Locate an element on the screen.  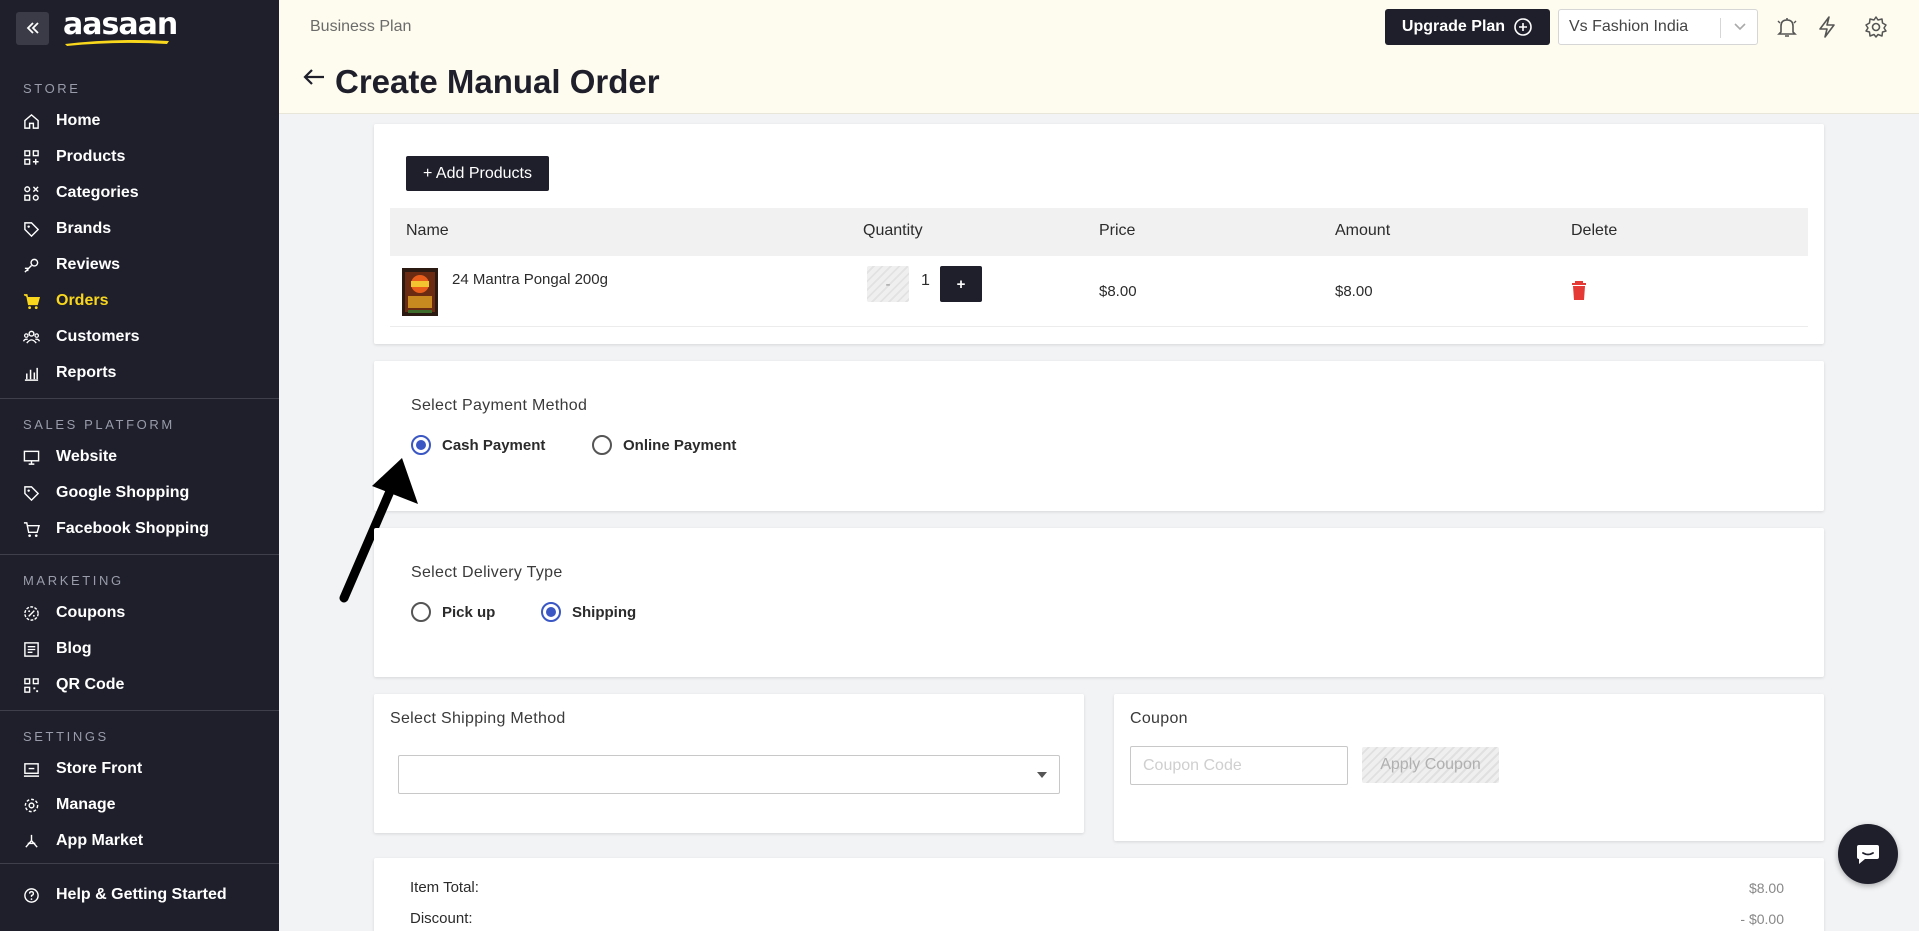
radio-label: Cash Payment is located at coordinates (494, 445).